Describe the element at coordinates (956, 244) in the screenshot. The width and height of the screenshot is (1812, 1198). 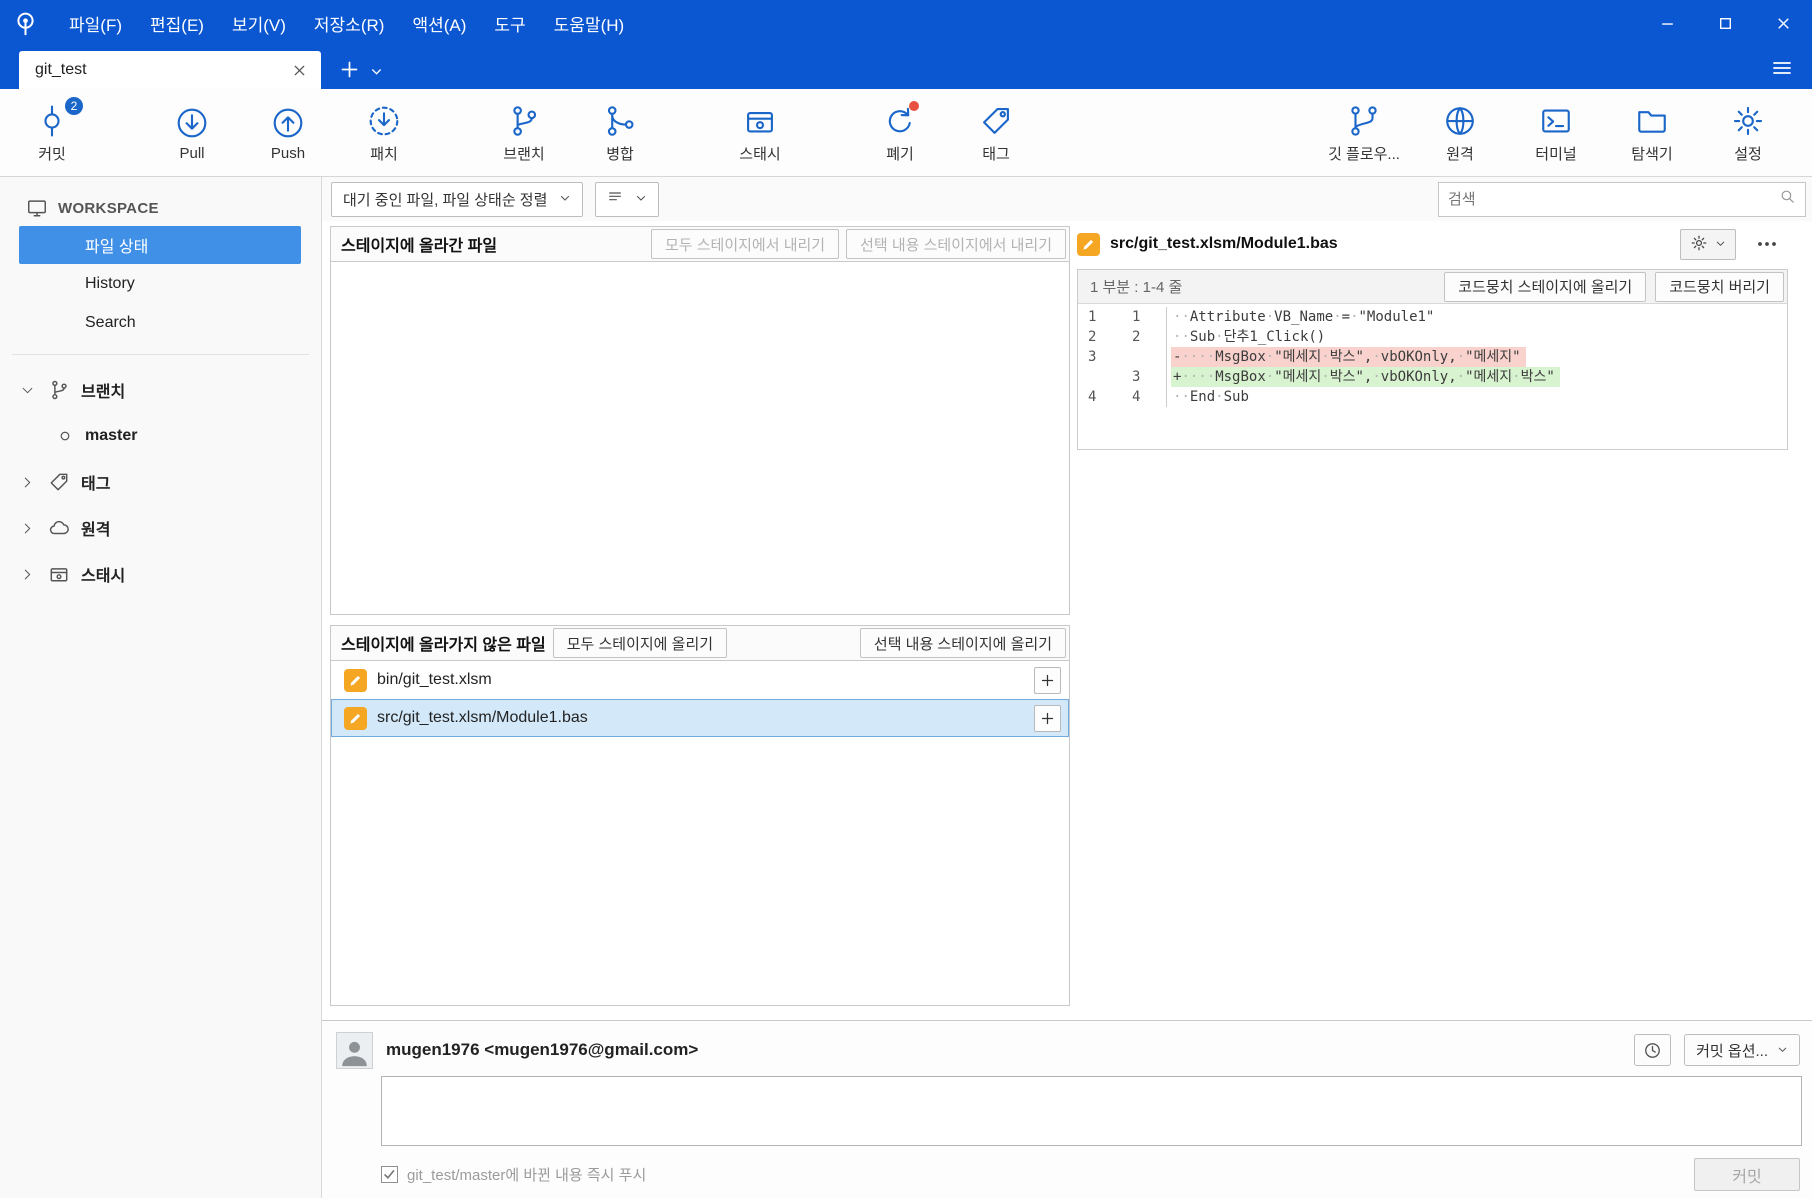
I see `unstage-selected-button: 선택 내용 스테이지에서 내리기` at that location.